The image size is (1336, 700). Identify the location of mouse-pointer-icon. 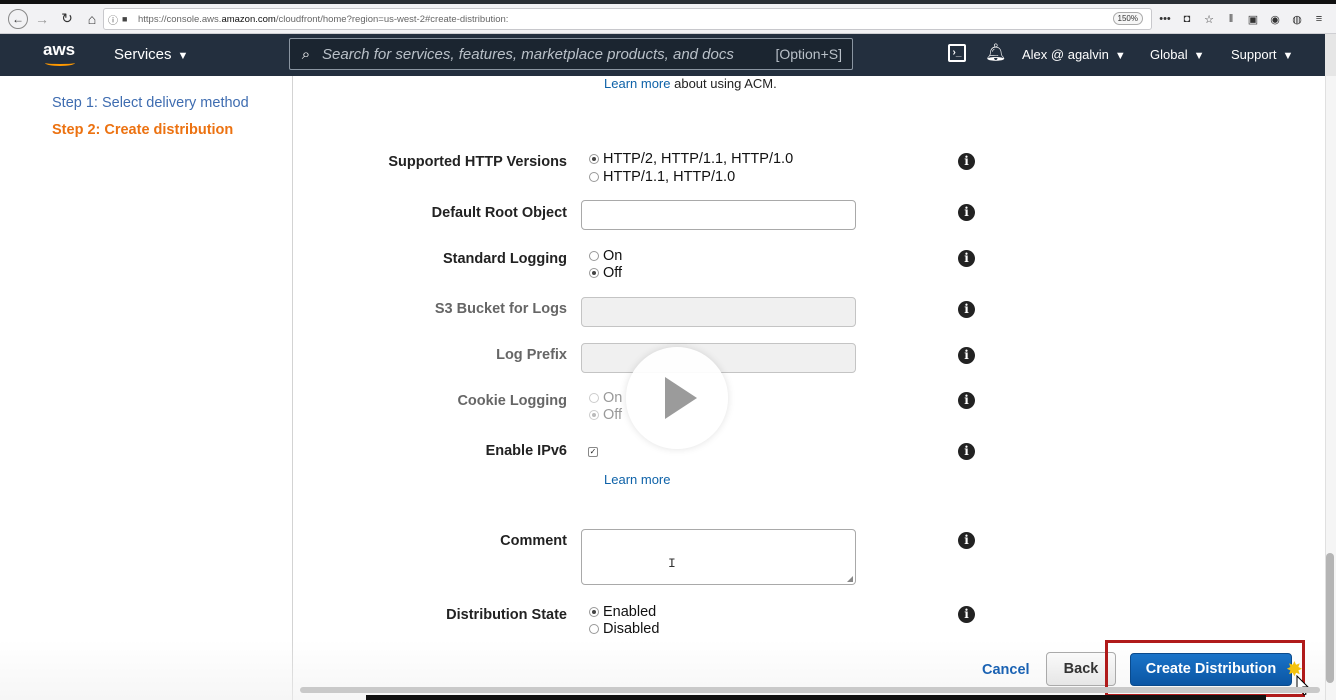
(1303, 685).